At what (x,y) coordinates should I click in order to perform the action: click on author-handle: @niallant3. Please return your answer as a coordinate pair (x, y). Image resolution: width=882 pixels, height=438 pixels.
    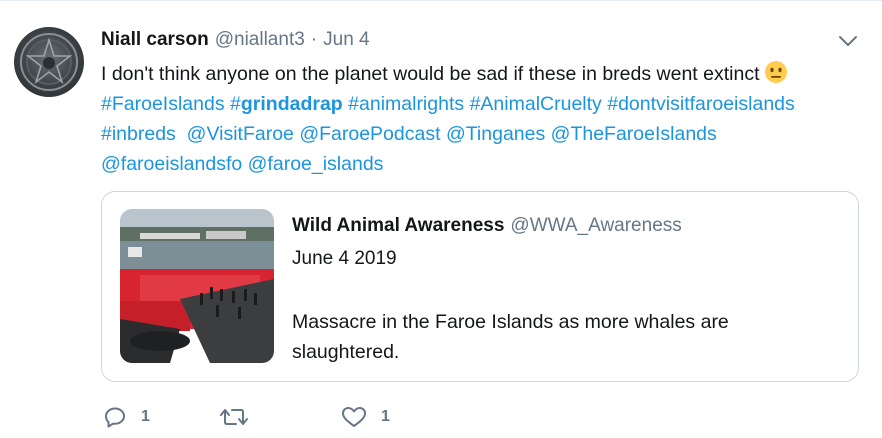
    Looking at the image, I should click on (260, 40).